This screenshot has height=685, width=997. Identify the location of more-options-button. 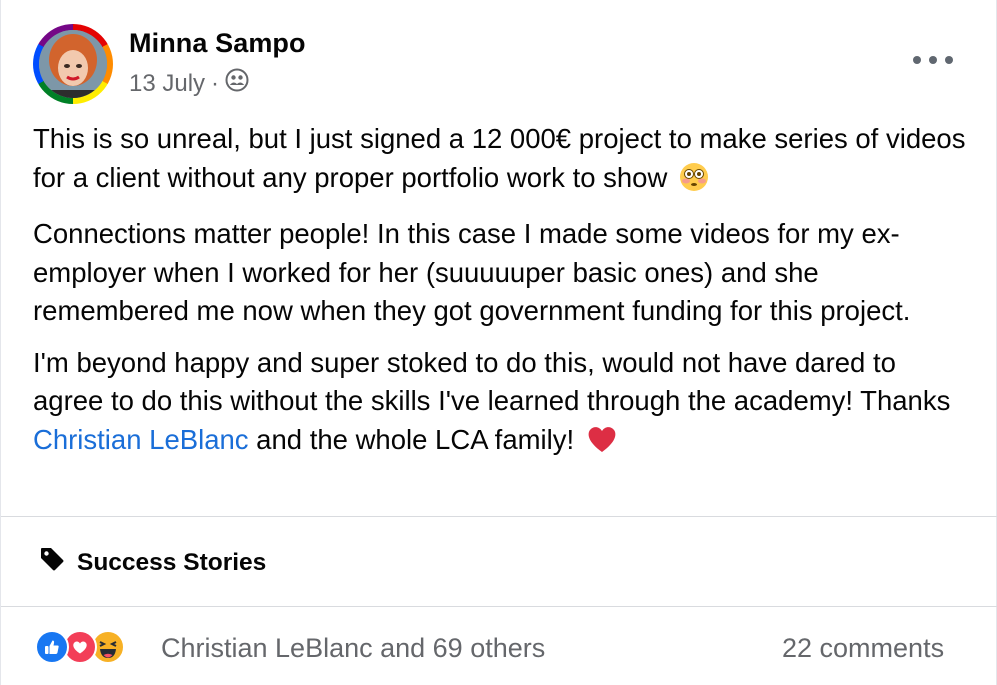
(933, 60).